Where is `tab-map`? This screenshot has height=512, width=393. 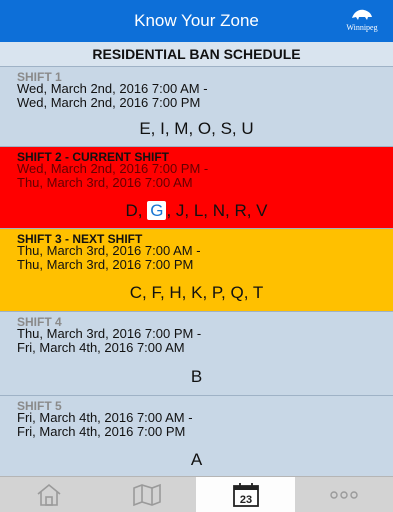 tab-map is located at coordinates (147, 494).